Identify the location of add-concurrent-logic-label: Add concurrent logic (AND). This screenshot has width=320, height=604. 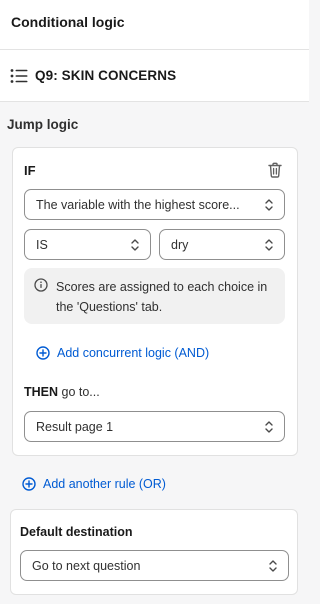
(133, 353).